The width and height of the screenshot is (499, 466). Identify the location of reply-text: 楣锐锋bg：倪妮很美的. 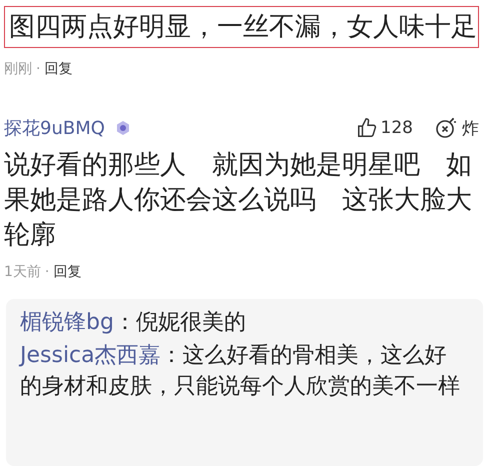
(133, 323).